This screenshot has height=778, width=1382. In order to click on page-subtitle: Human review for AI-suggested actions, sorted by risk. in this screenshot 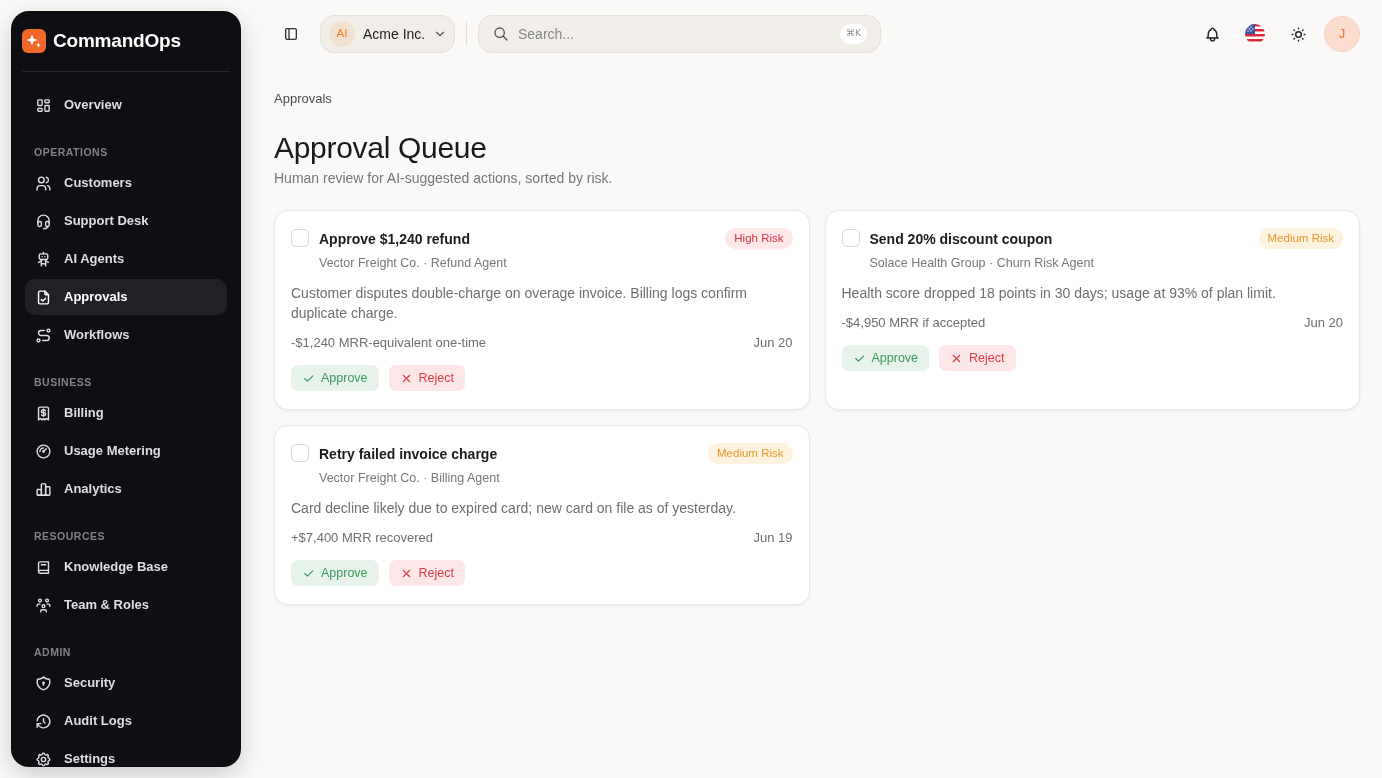, I will do `click(443, 178)`.